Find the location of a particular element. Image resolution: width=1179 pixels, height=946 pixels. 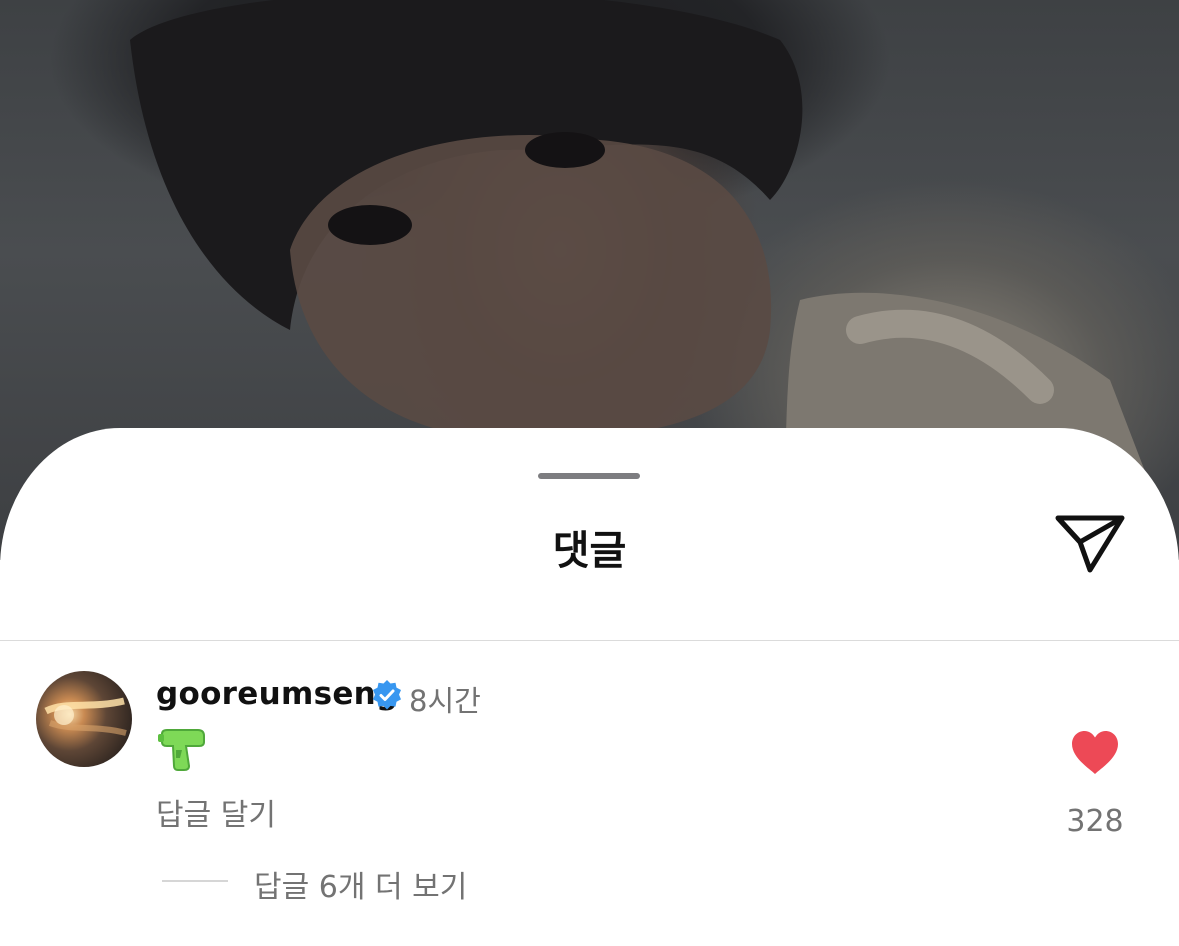

share-button is located at coordinates (1090, 545).